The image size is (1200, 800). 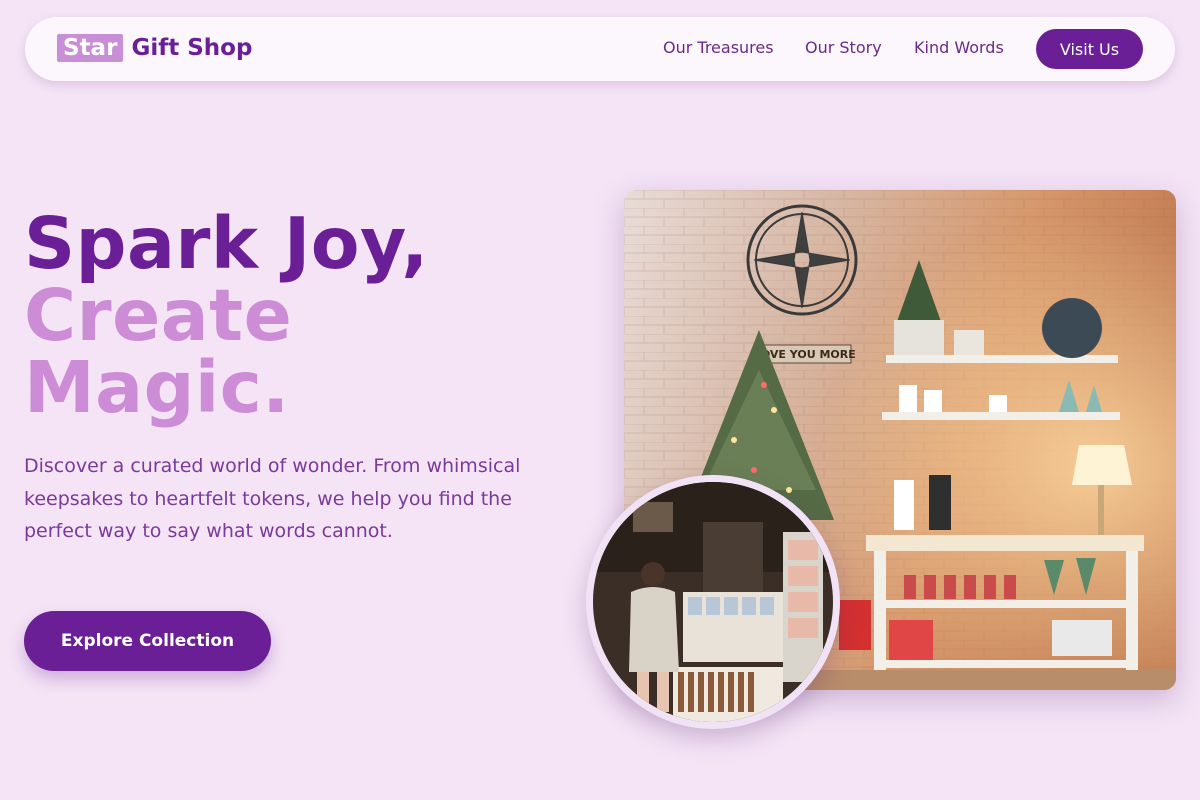 I want to click on nav-link-kind-words: Kind Words, so click(x=959, y=47).